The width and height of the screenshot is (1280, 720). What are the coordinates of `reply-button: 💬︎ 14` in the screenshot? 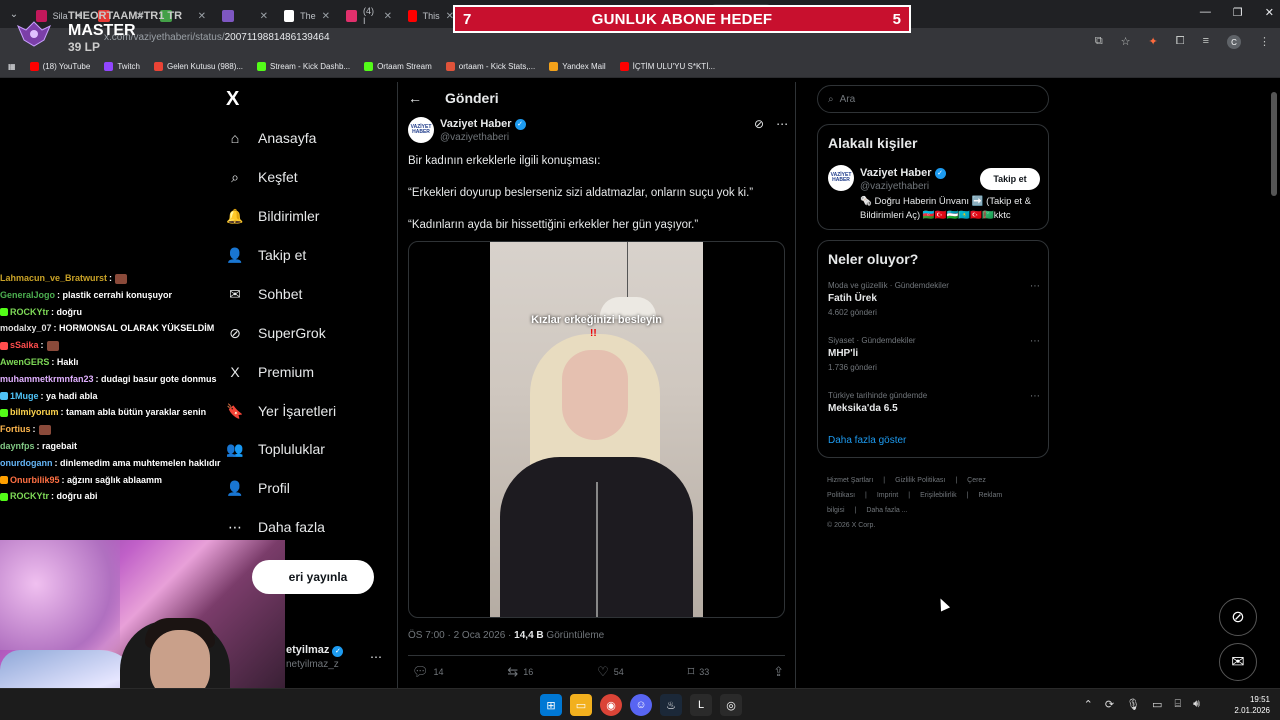 It's located at (428, 672).